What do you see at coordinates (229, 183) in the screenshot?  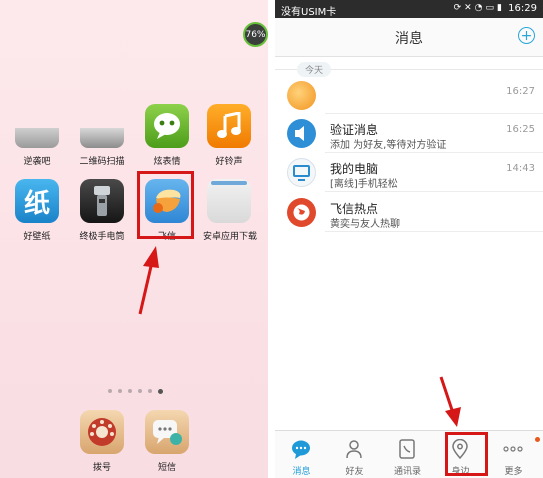 I see `app-store-icon` at bounding box center [229, 183].